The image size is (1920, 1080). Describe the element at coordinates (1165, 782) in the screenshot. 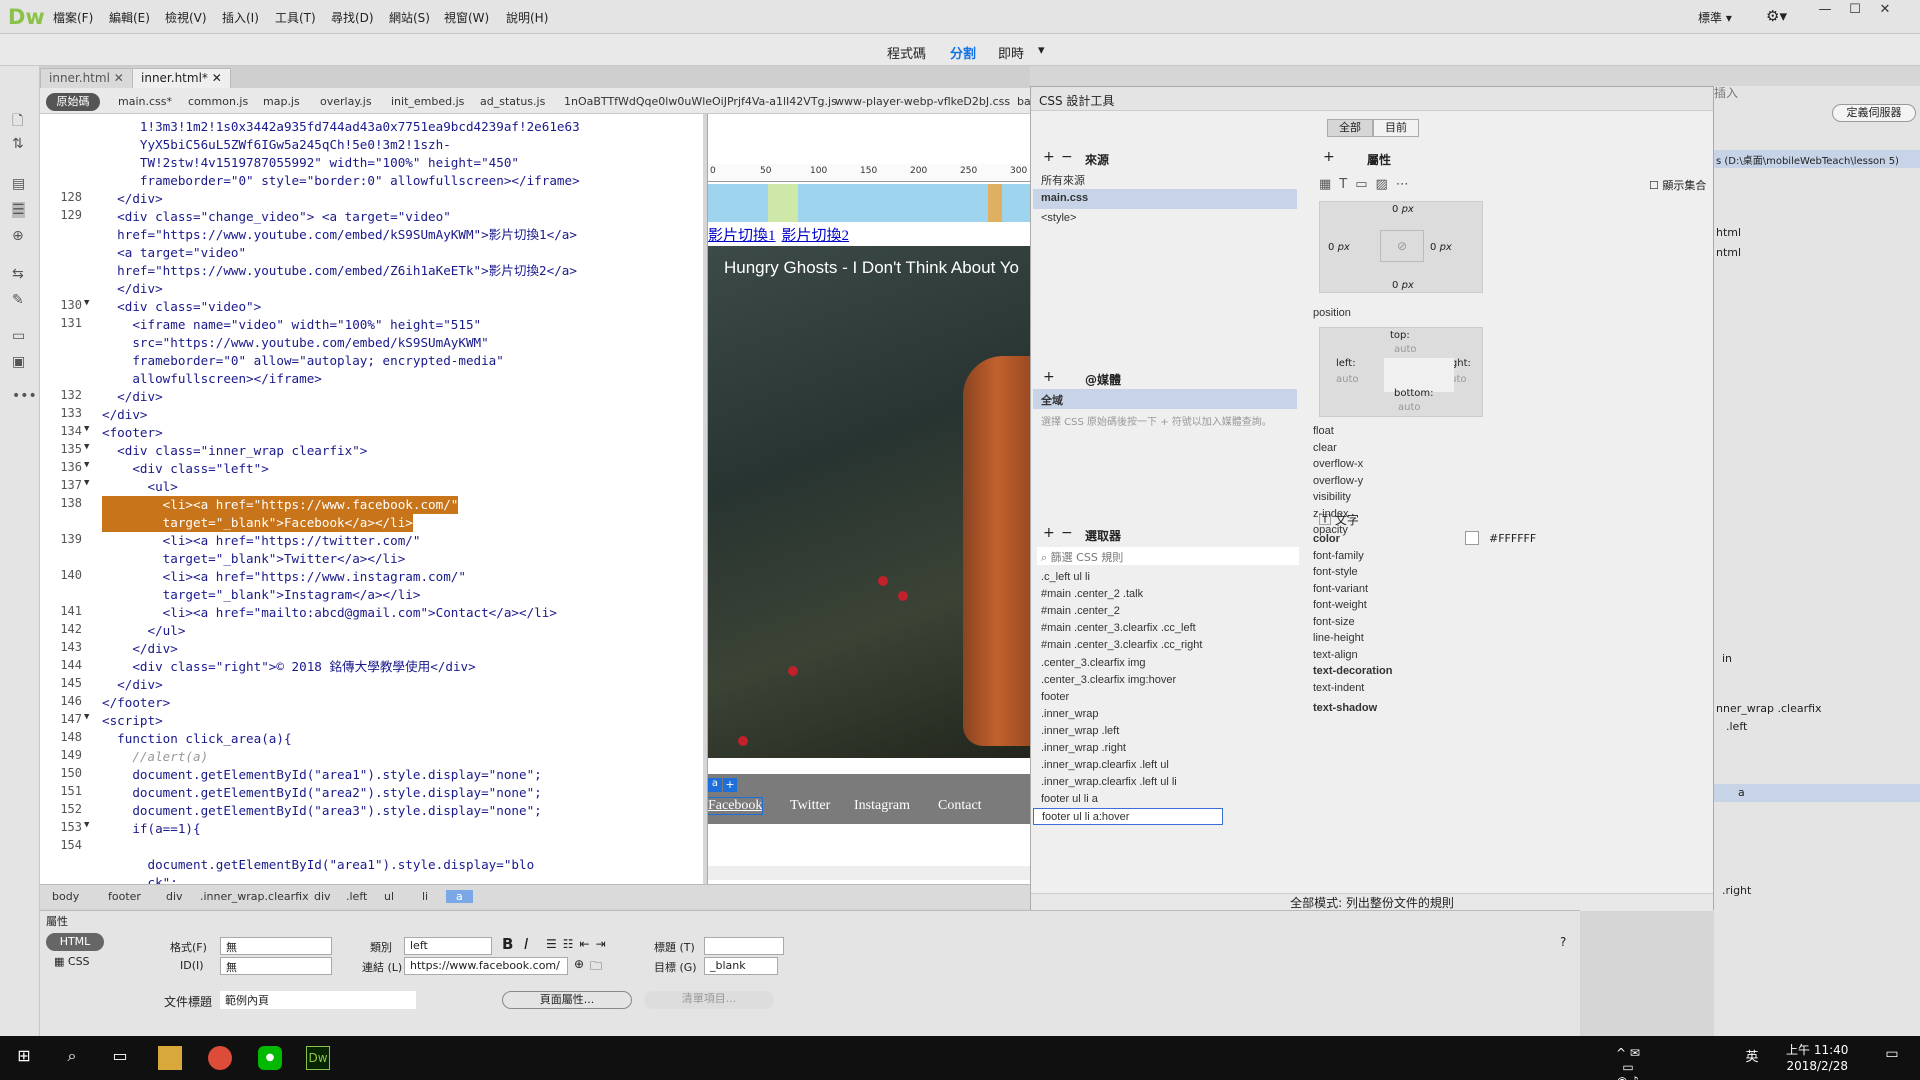

I see `selector-item: .inner_wrap.clearfix .left ul li` at that location.